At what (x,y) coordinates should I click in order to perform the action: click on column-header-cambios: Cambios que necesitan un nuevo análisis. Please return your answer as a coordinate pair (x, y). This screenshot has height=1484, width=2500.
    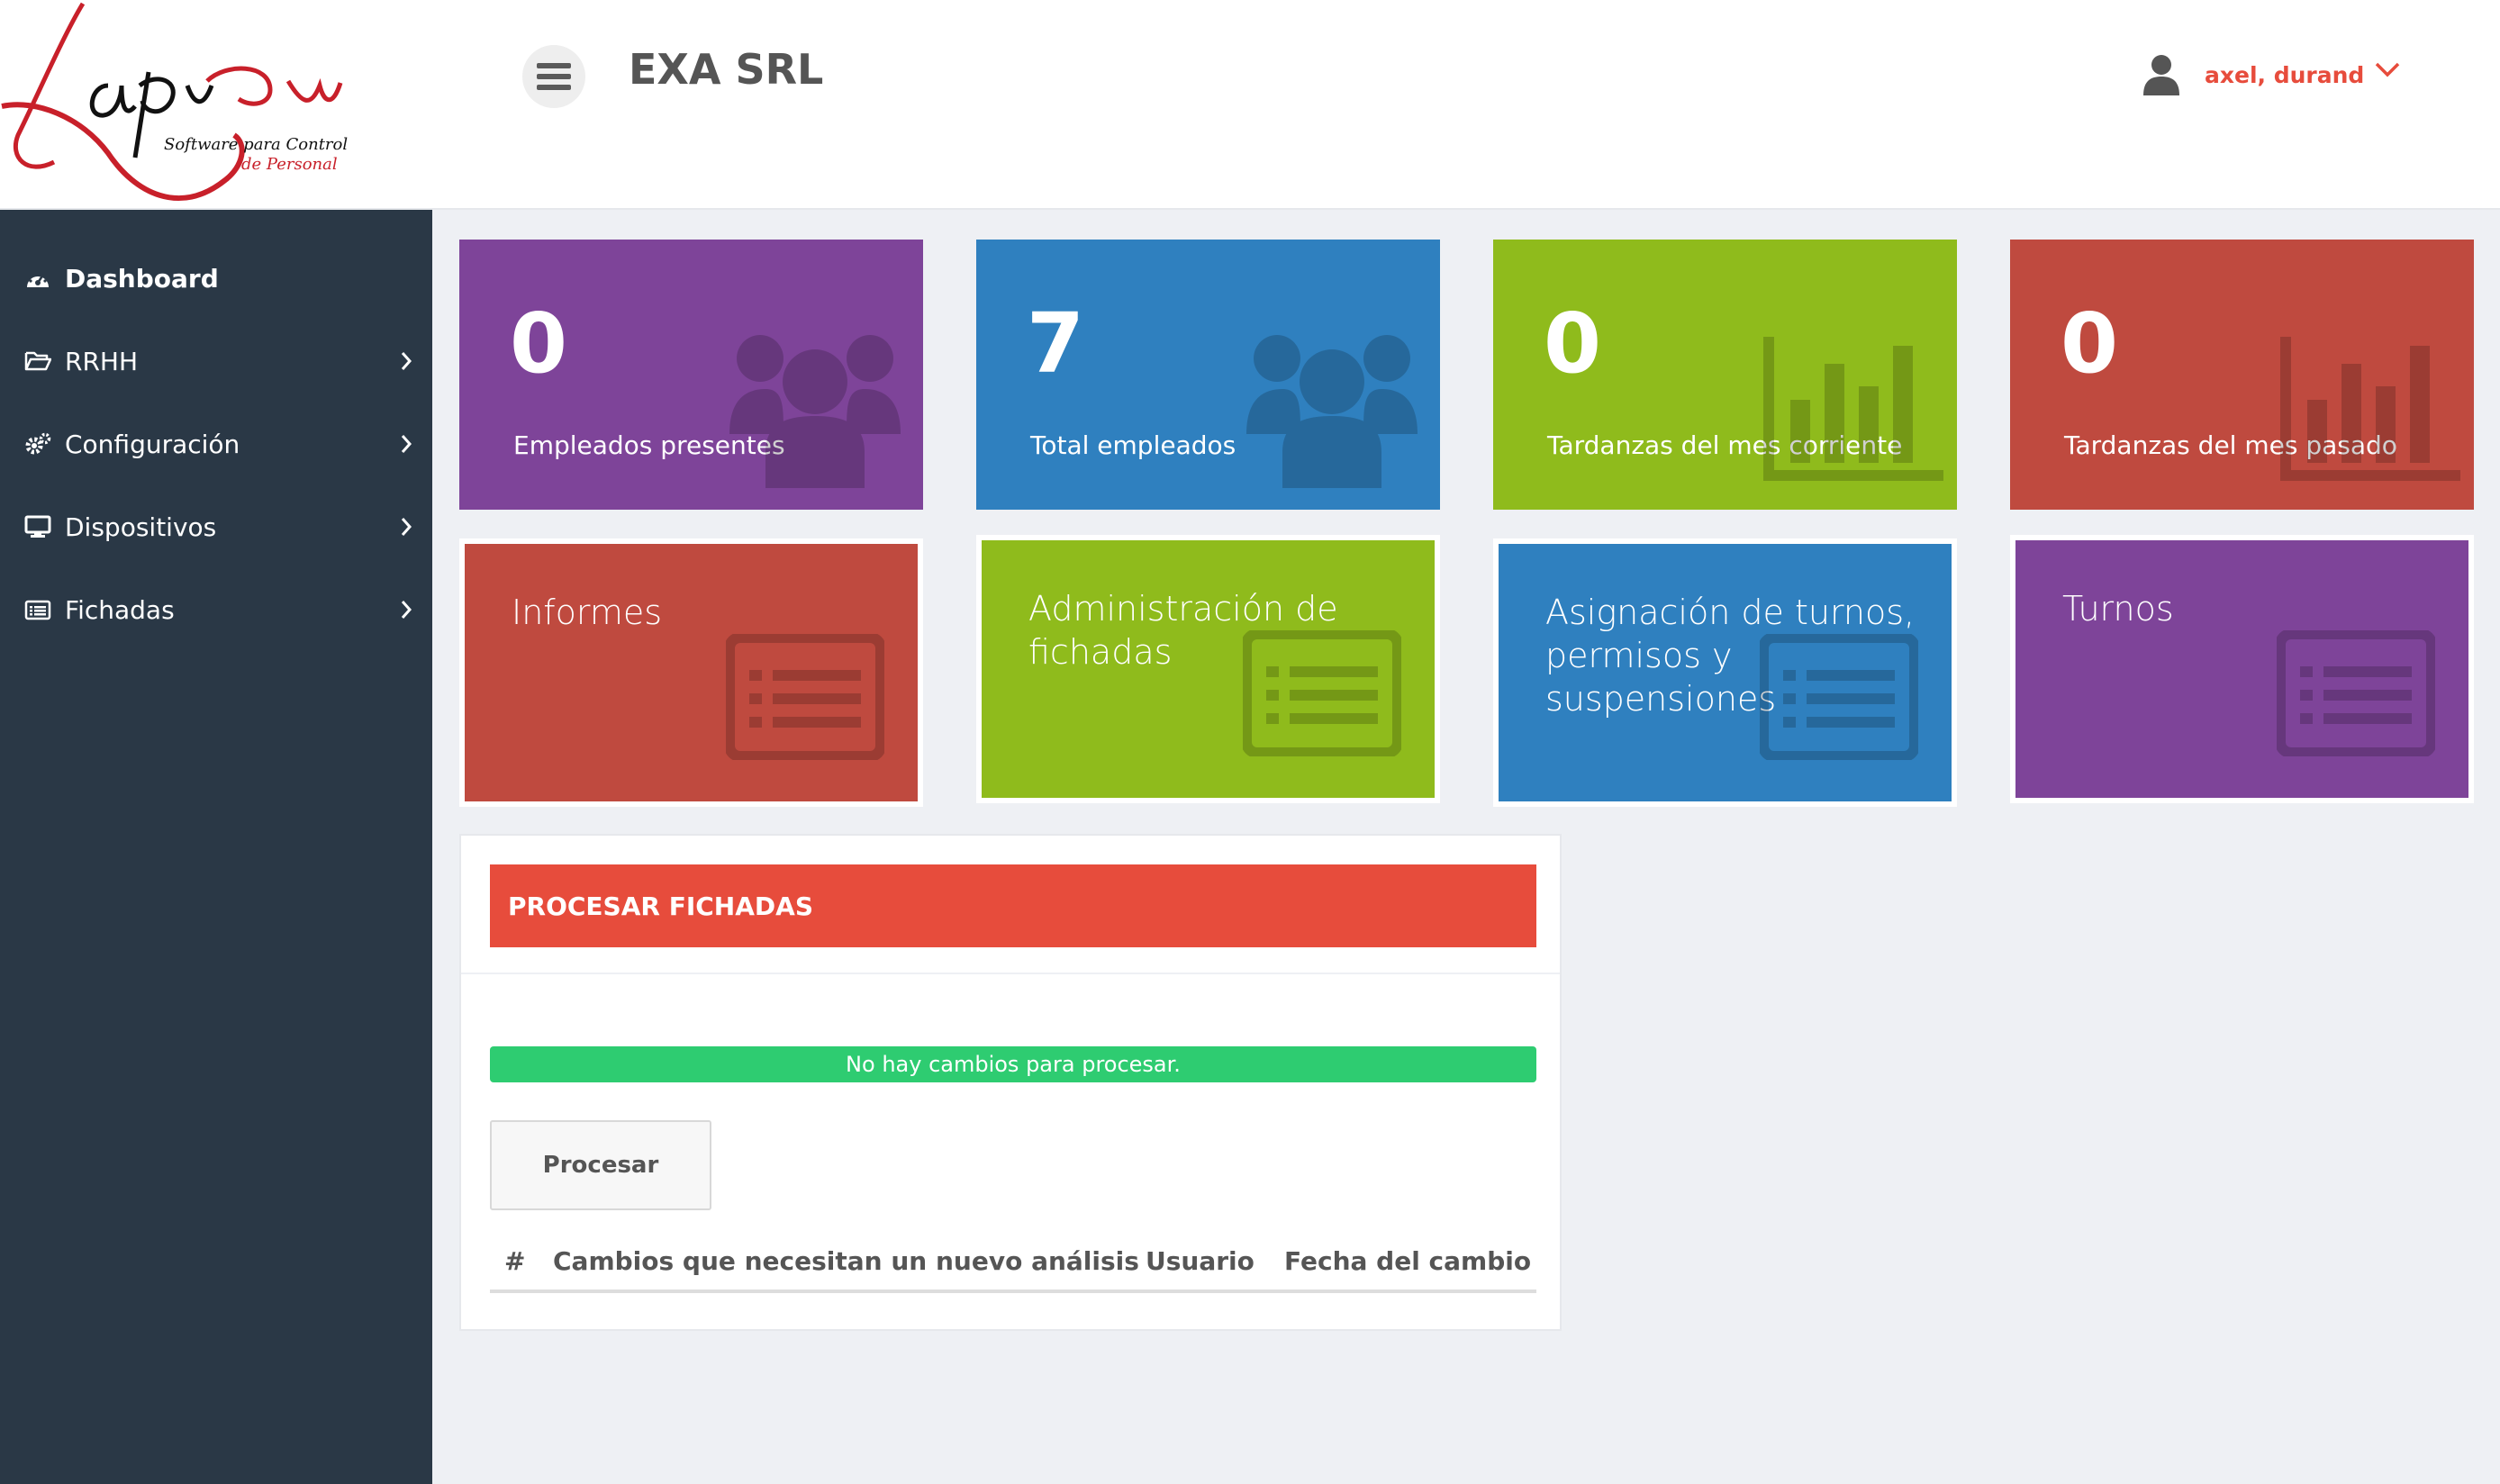
    Looking at the image, I should click on (846, 1261).